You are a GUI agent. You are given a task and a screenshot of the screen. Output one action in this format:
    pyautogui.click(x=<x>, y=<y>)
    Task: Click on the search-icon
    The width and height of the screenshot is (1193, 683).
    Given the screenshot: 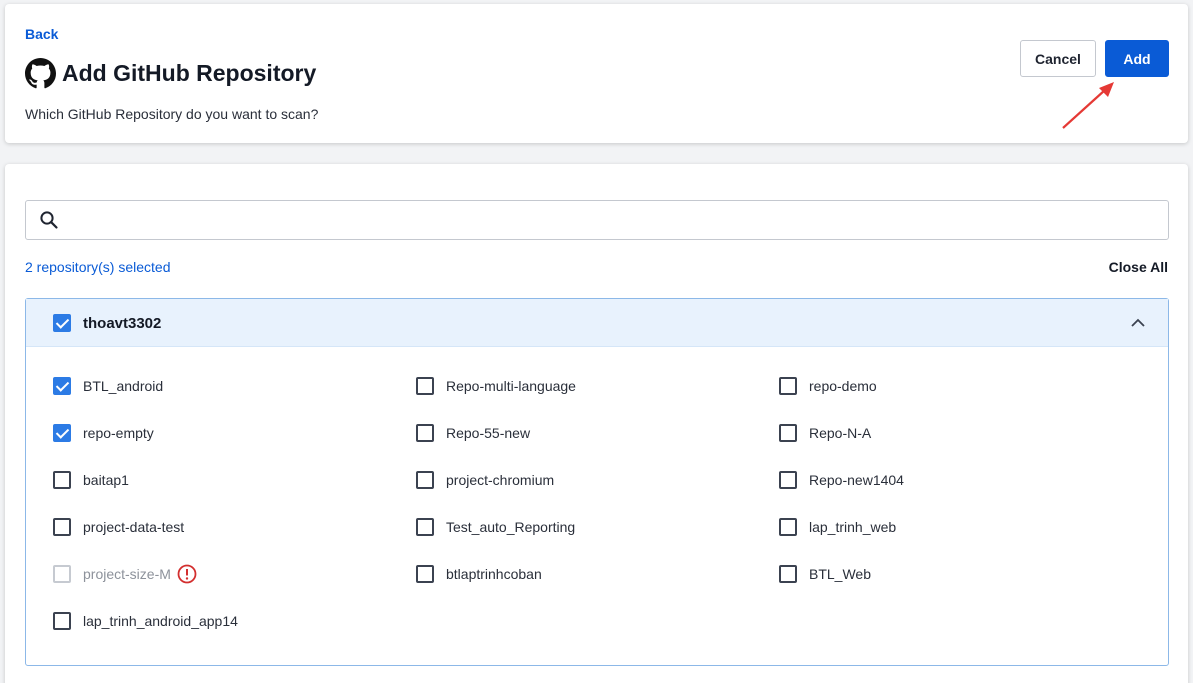 What is the action you would take?
    pyautogui.click(x=49, y=220)
    